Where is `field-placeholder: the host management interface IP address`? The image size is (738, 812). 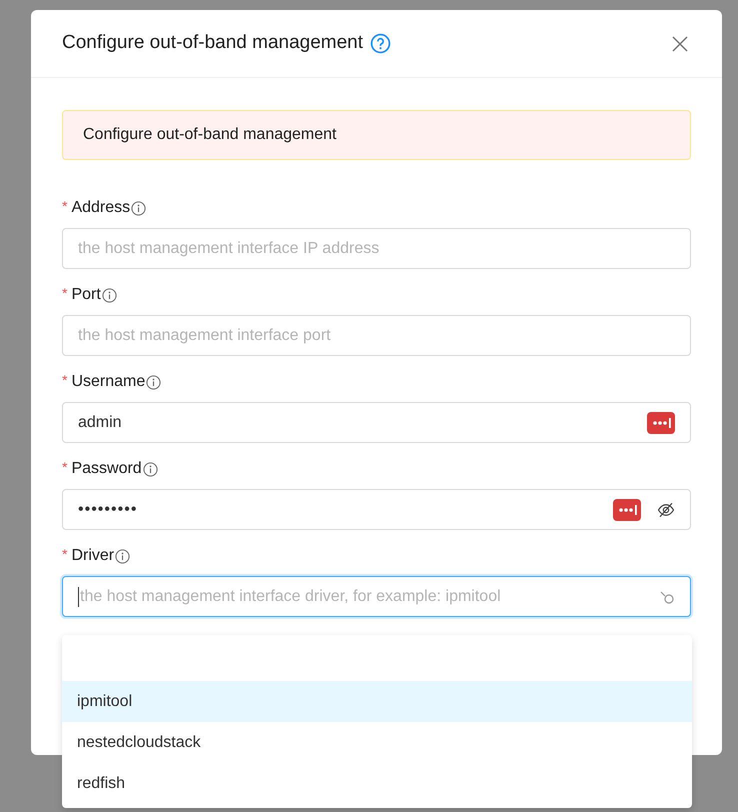
field-placeholder: the host management interface IP address is located at coordinates (229, 248).